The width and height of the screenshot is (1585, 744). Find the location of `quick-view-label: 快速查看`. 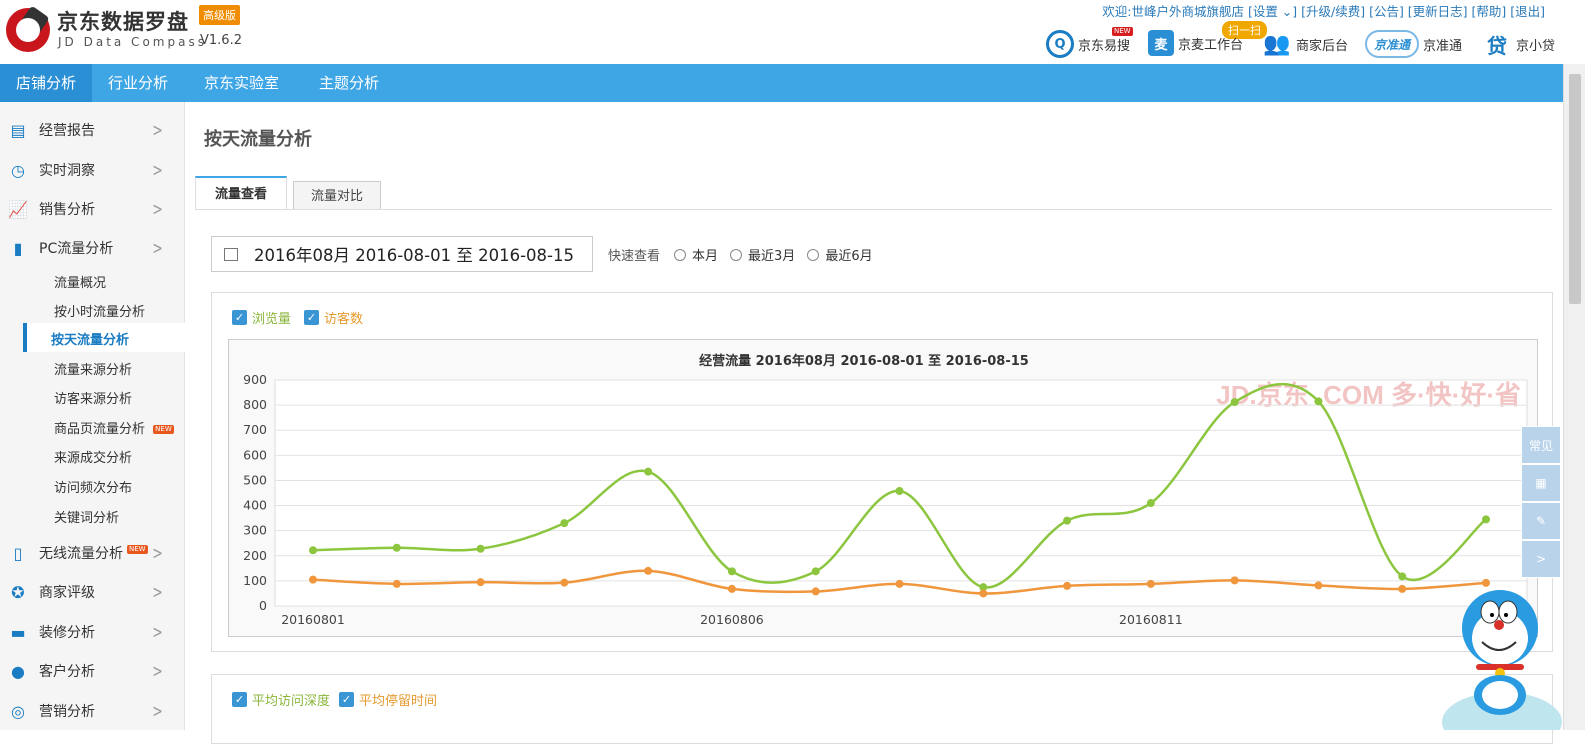

quick-view-label: 快速查看 is located at coordinates (634, 256).